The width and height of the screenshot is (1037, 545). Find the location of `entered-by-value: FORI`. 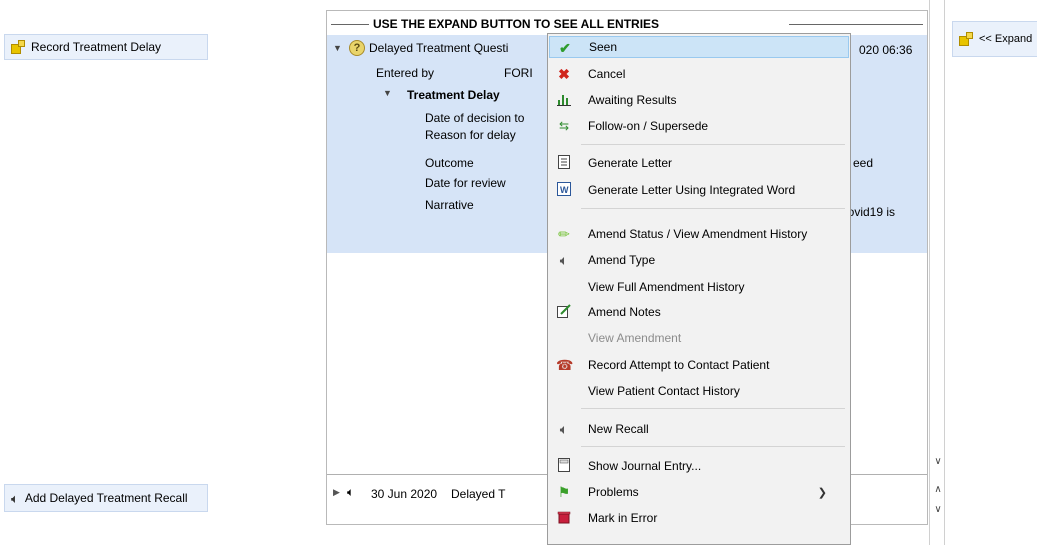

entered-by-value: FORI is located at coordinates (518, 73).